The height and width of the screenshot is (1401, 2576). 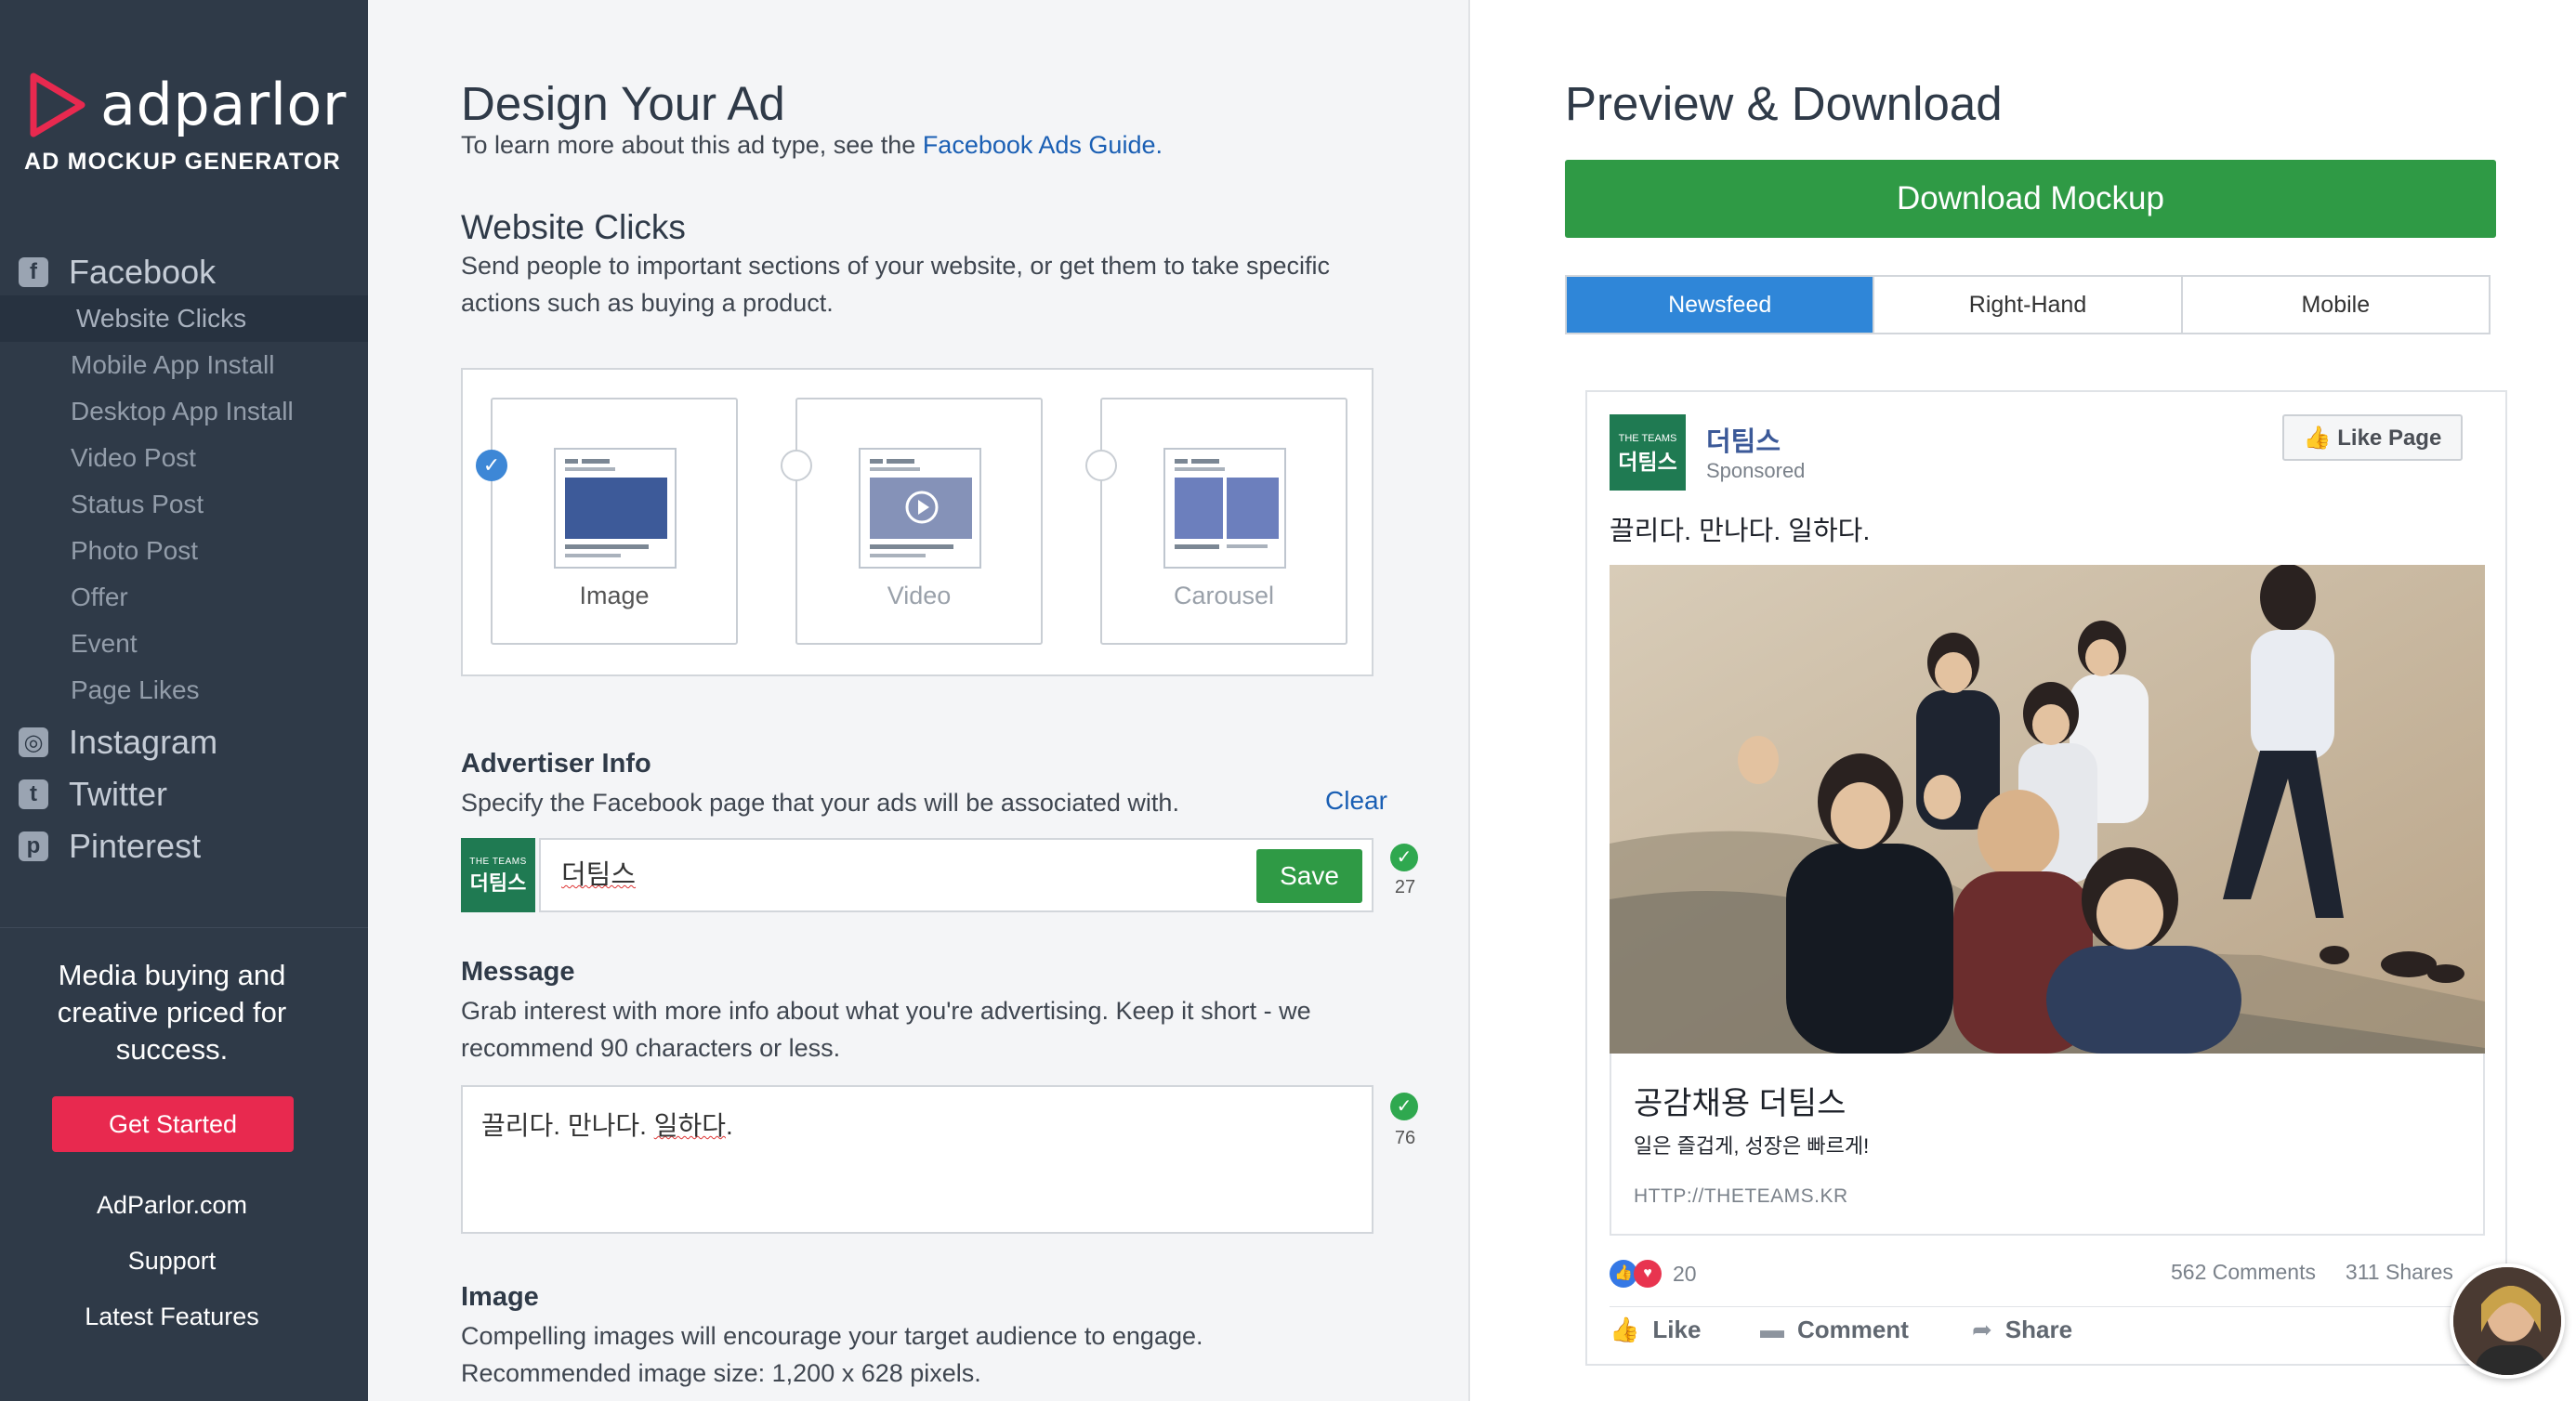 I want to click on promo-line: Media buying and, so click(x=172, y=975).